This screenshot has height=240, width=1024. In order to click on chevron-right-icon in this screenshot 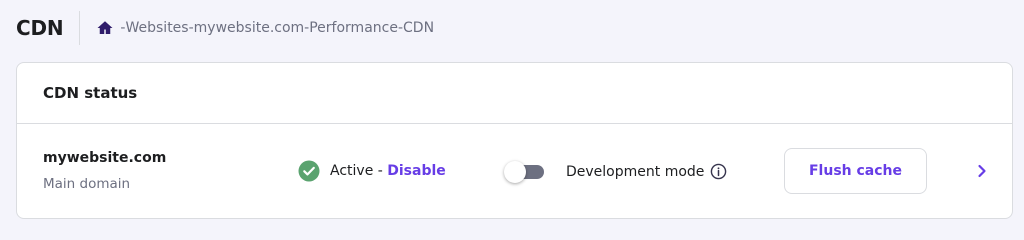, I will do `click(982, 171)`.